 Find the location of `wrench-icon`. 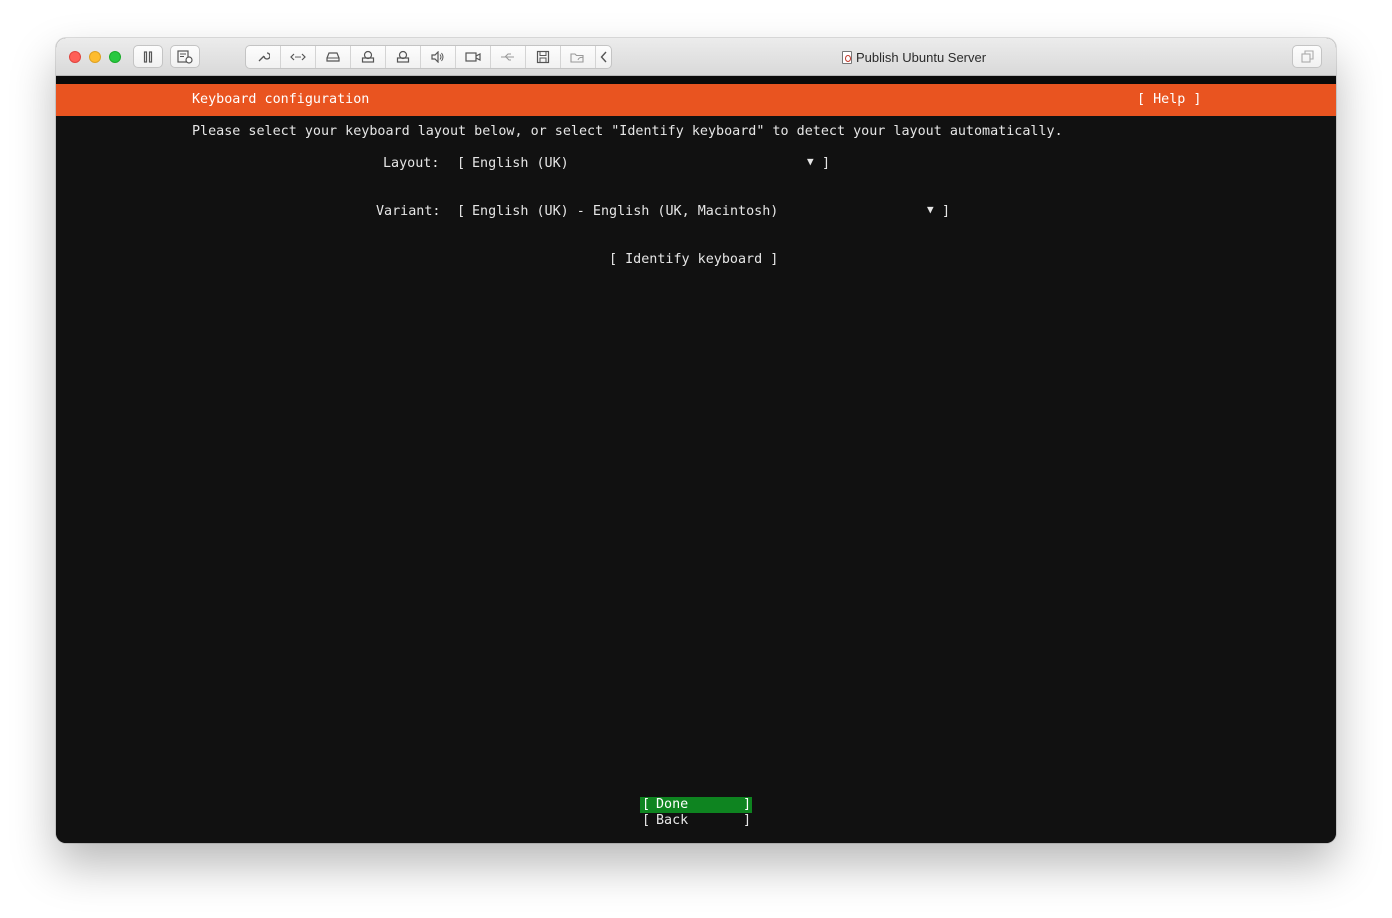

wrench-icon is located at coordinates (264, 57).